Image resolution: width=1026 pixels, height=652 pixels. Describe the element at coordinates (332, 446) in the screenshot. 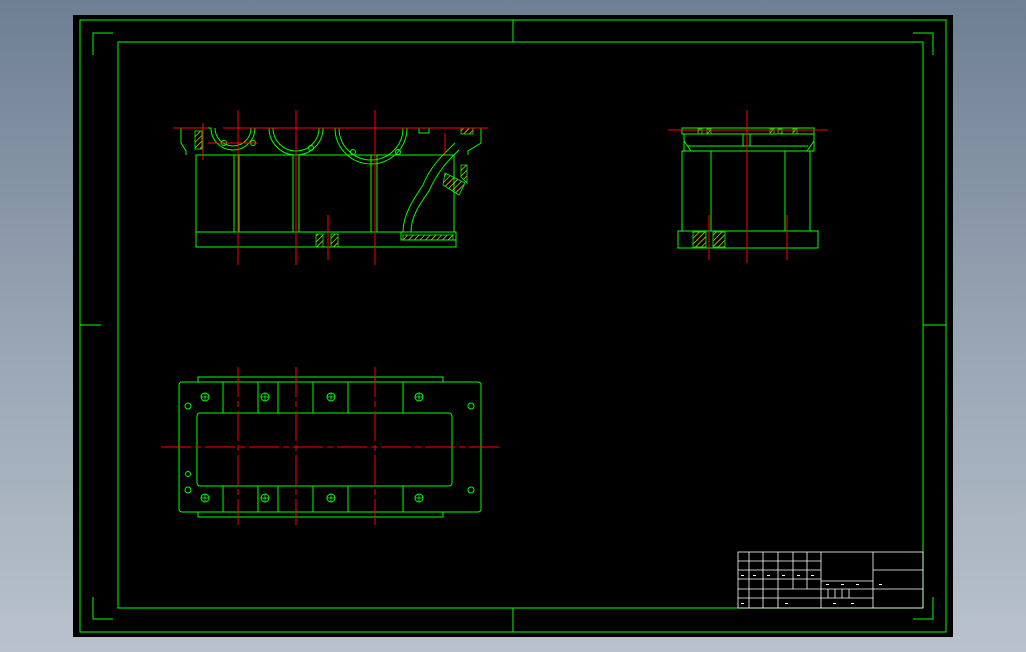

I see `top-view` at that location.